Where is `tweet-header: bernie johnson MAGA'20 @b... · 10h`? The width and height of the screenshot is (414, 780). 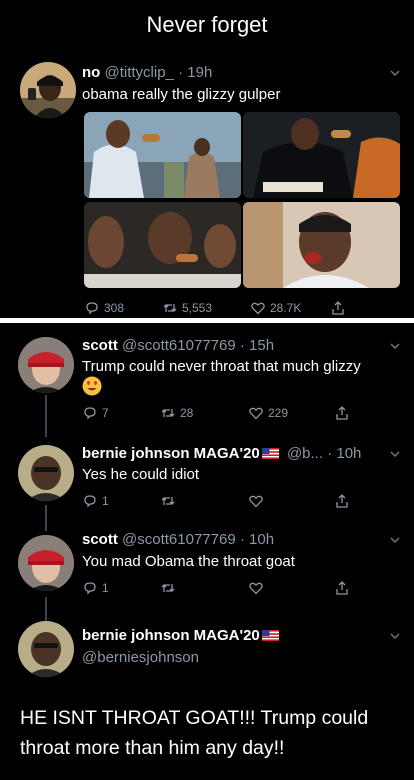 tweet-header: bernie johnson MAGA'20 @b... · 10h is located at coordinates (221, 453).